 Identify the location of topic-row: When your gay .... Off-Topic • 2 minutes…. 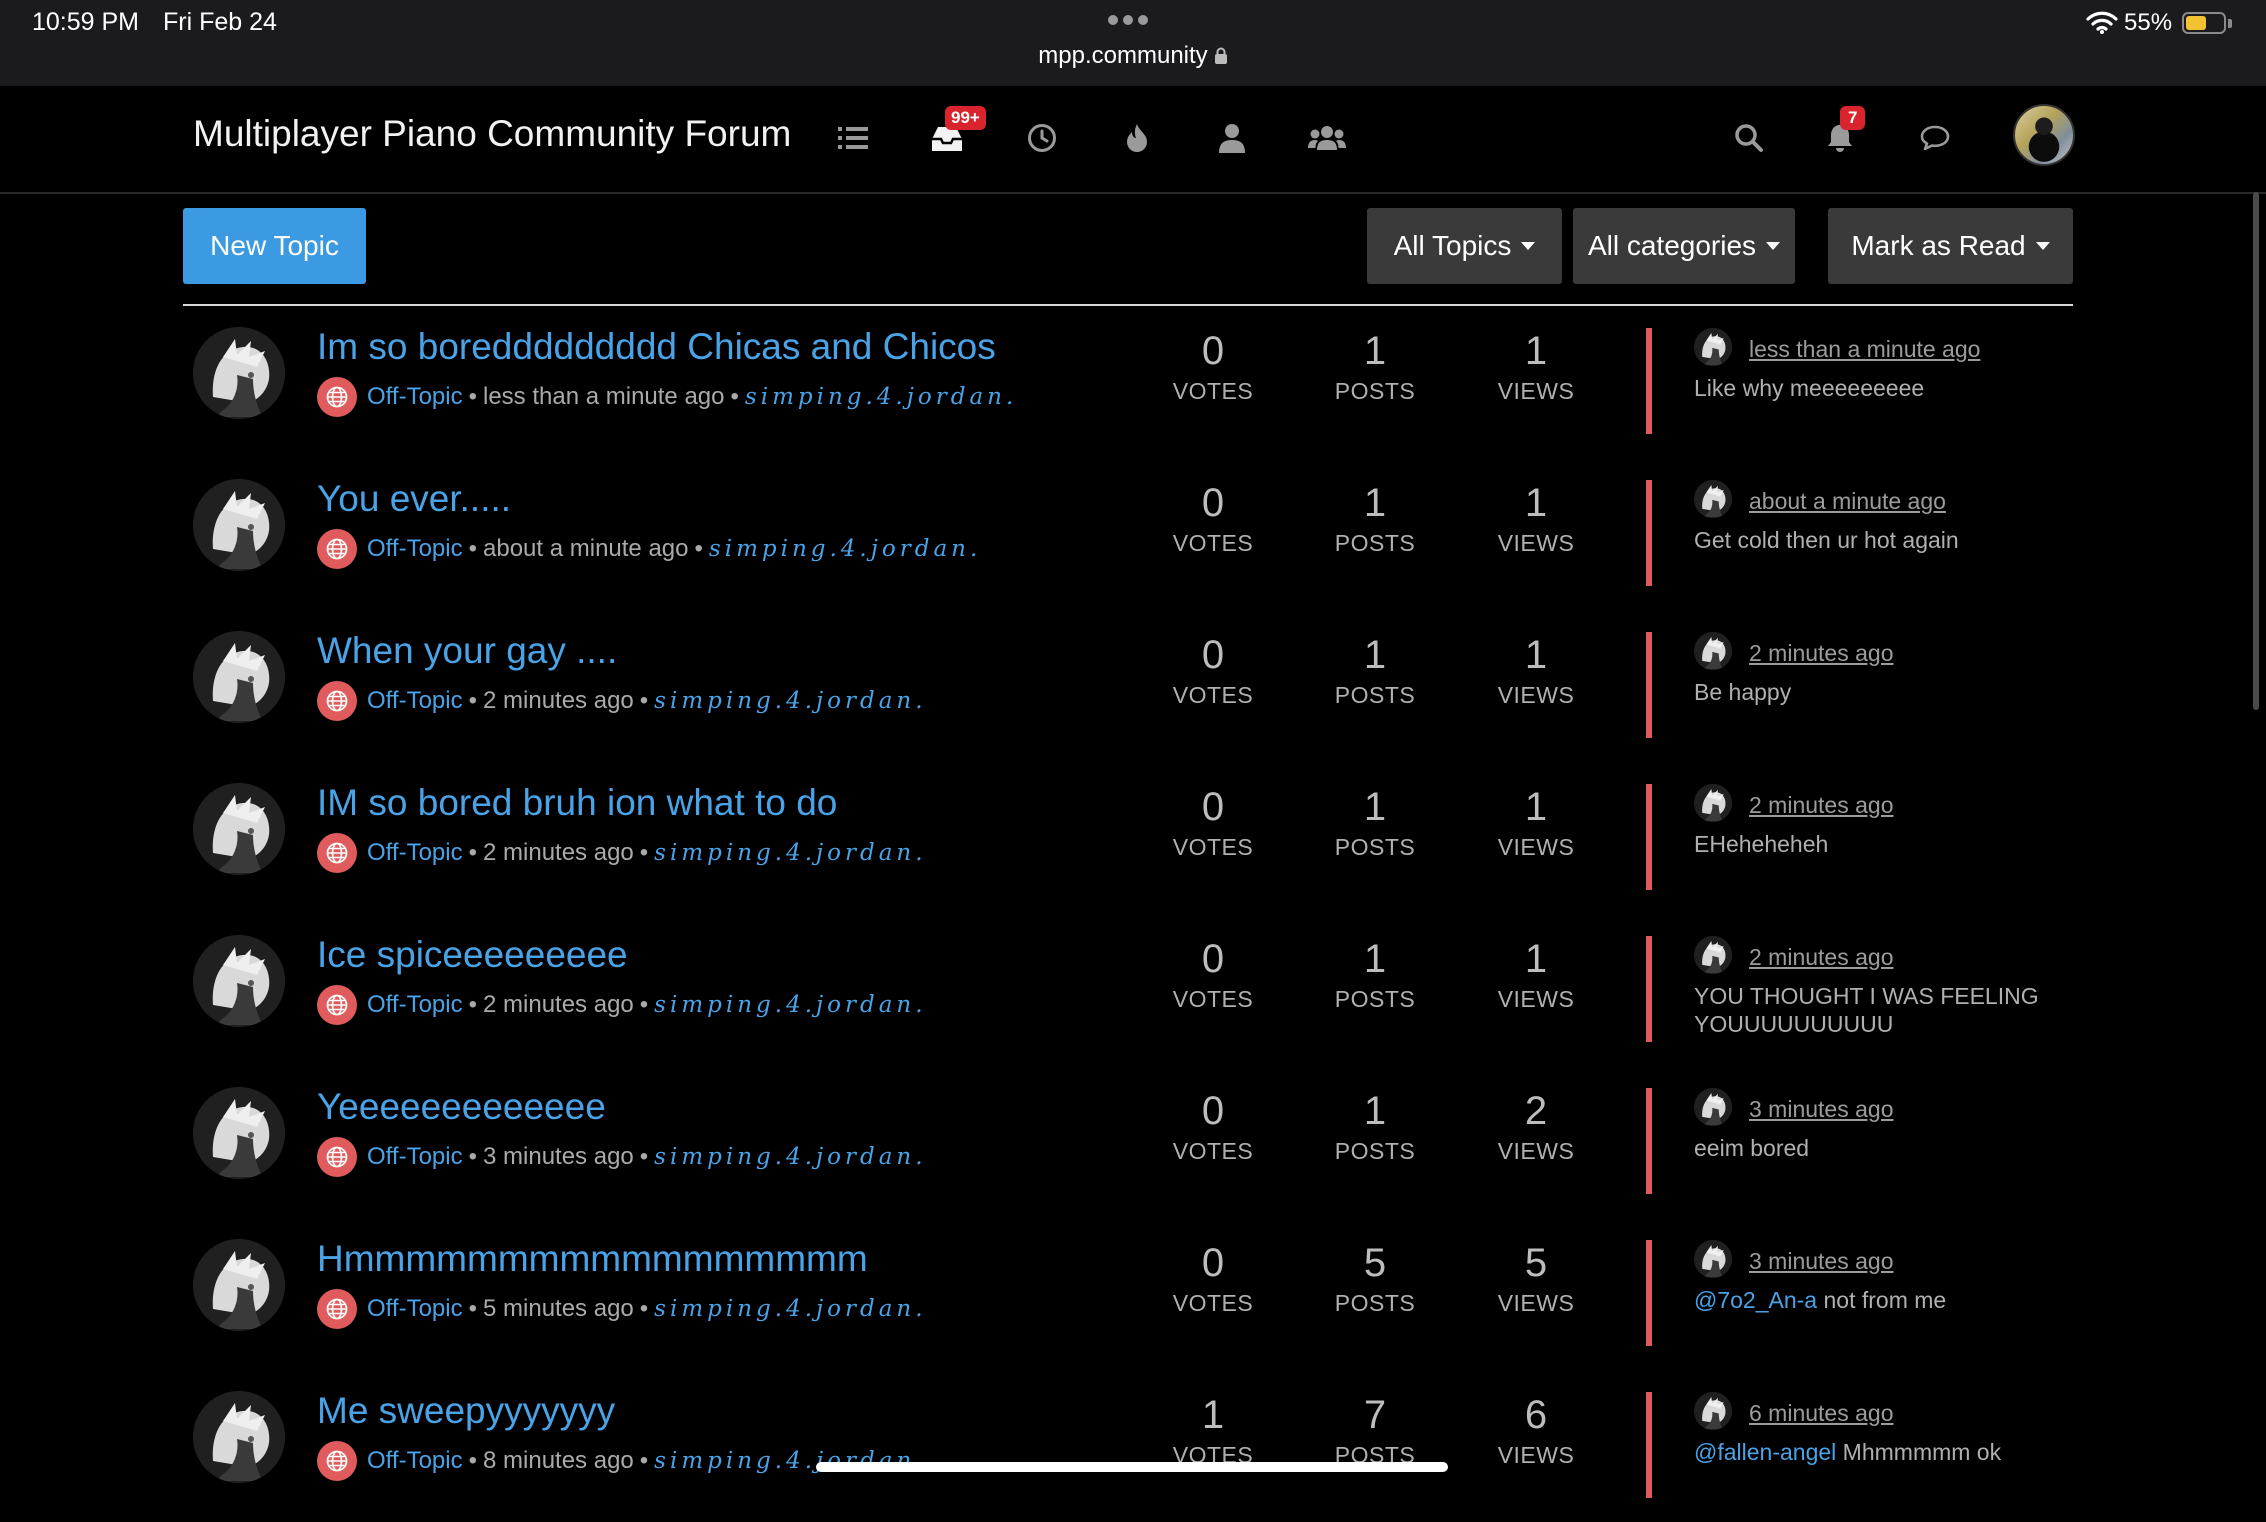
(1133, 686).